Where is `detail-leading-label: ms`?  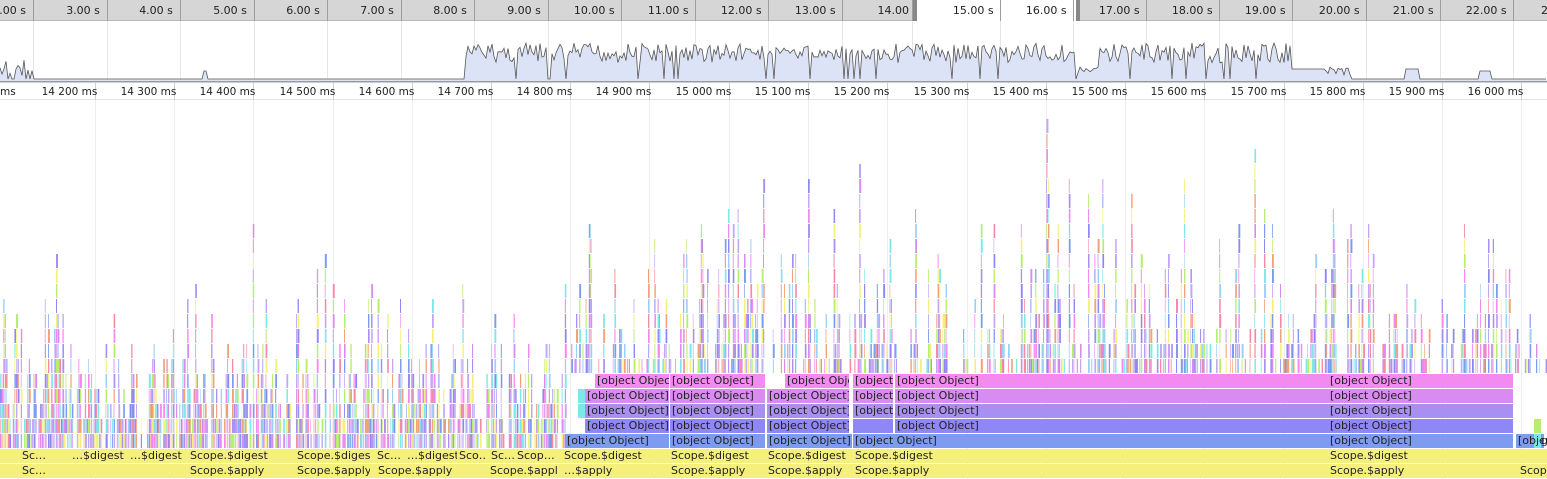
detail-leading-label: ms is located at coordinates (8, 92).